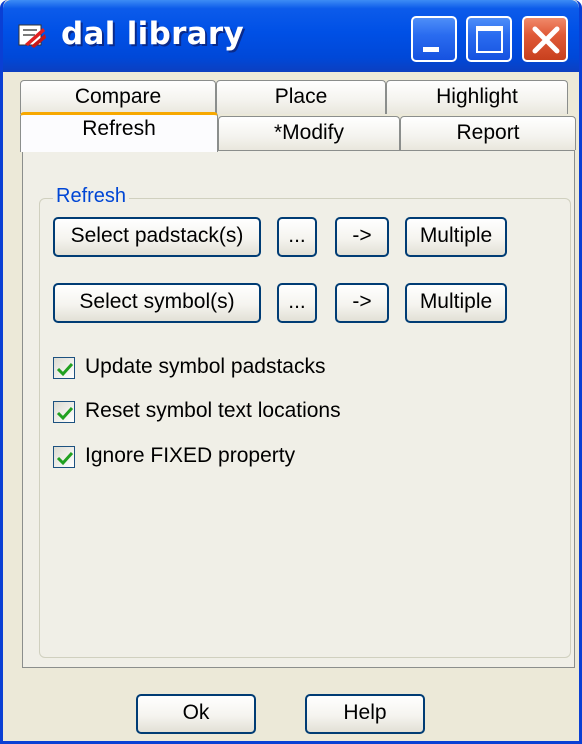 The image size is (582, 744). I want to click on maximize-button, so click(489, 39).